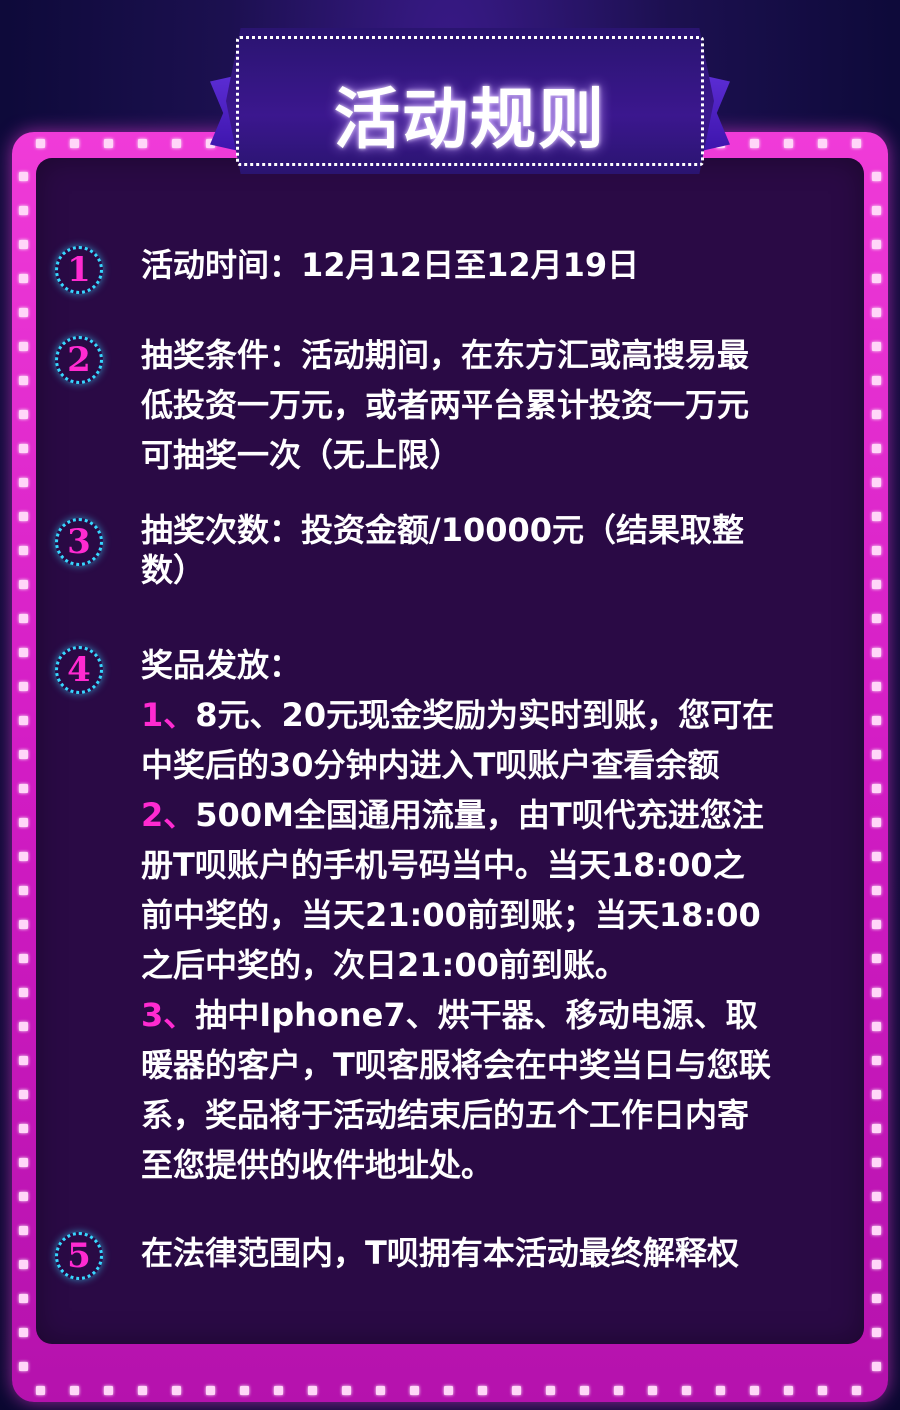 Image resolution: width=900 pixels, height=1410 pixels. Describe the element at coordinates (445, 1115) in the screenshot. I see `prize-line: 系，奖品将于活动结束后的五个工作日内寄` at that location.